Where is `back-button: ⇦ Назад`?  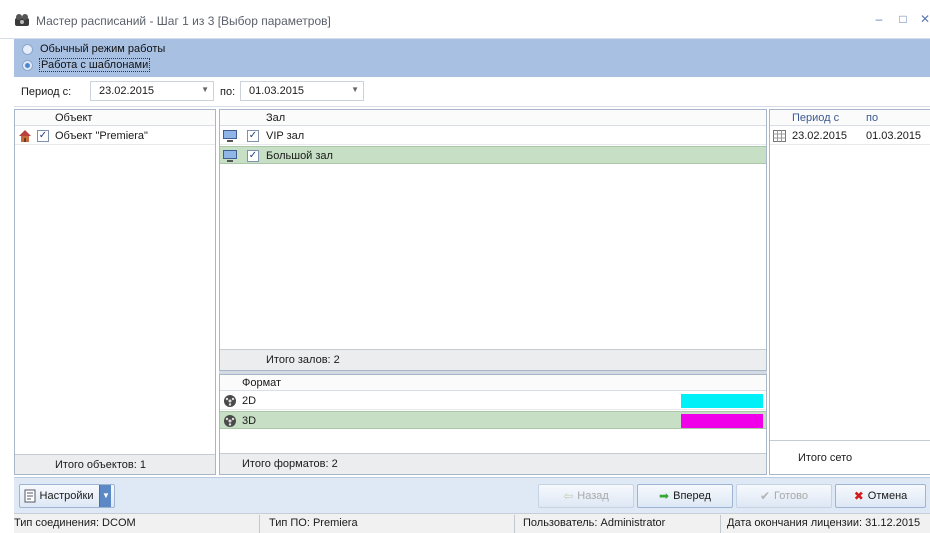 back-button: ⇦ Назад is located at coordinates (586, 496).